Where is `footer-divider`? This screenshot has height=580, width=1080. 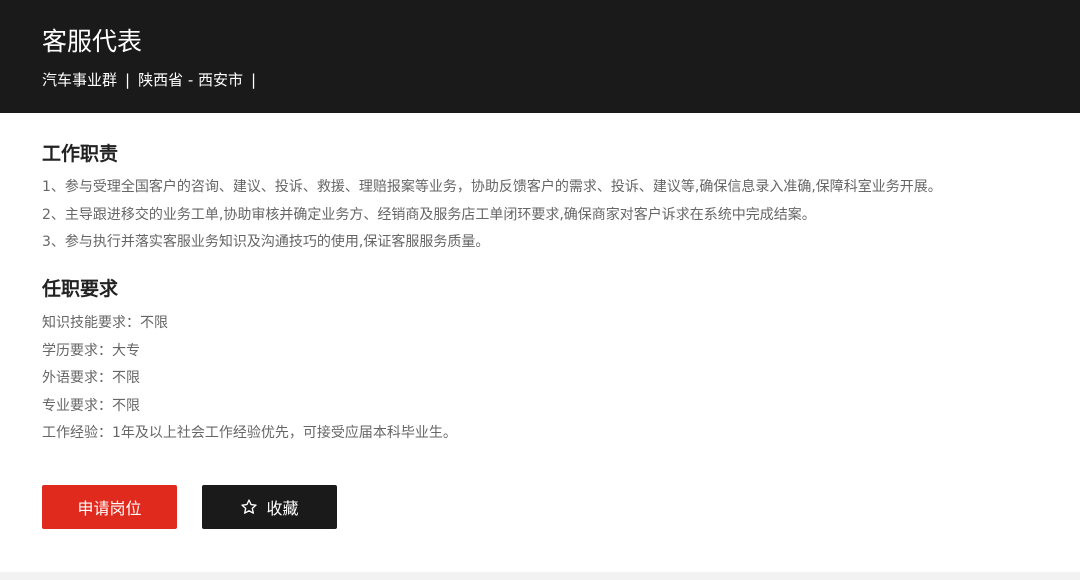 footer-divider is located at coordinates (540, 576).